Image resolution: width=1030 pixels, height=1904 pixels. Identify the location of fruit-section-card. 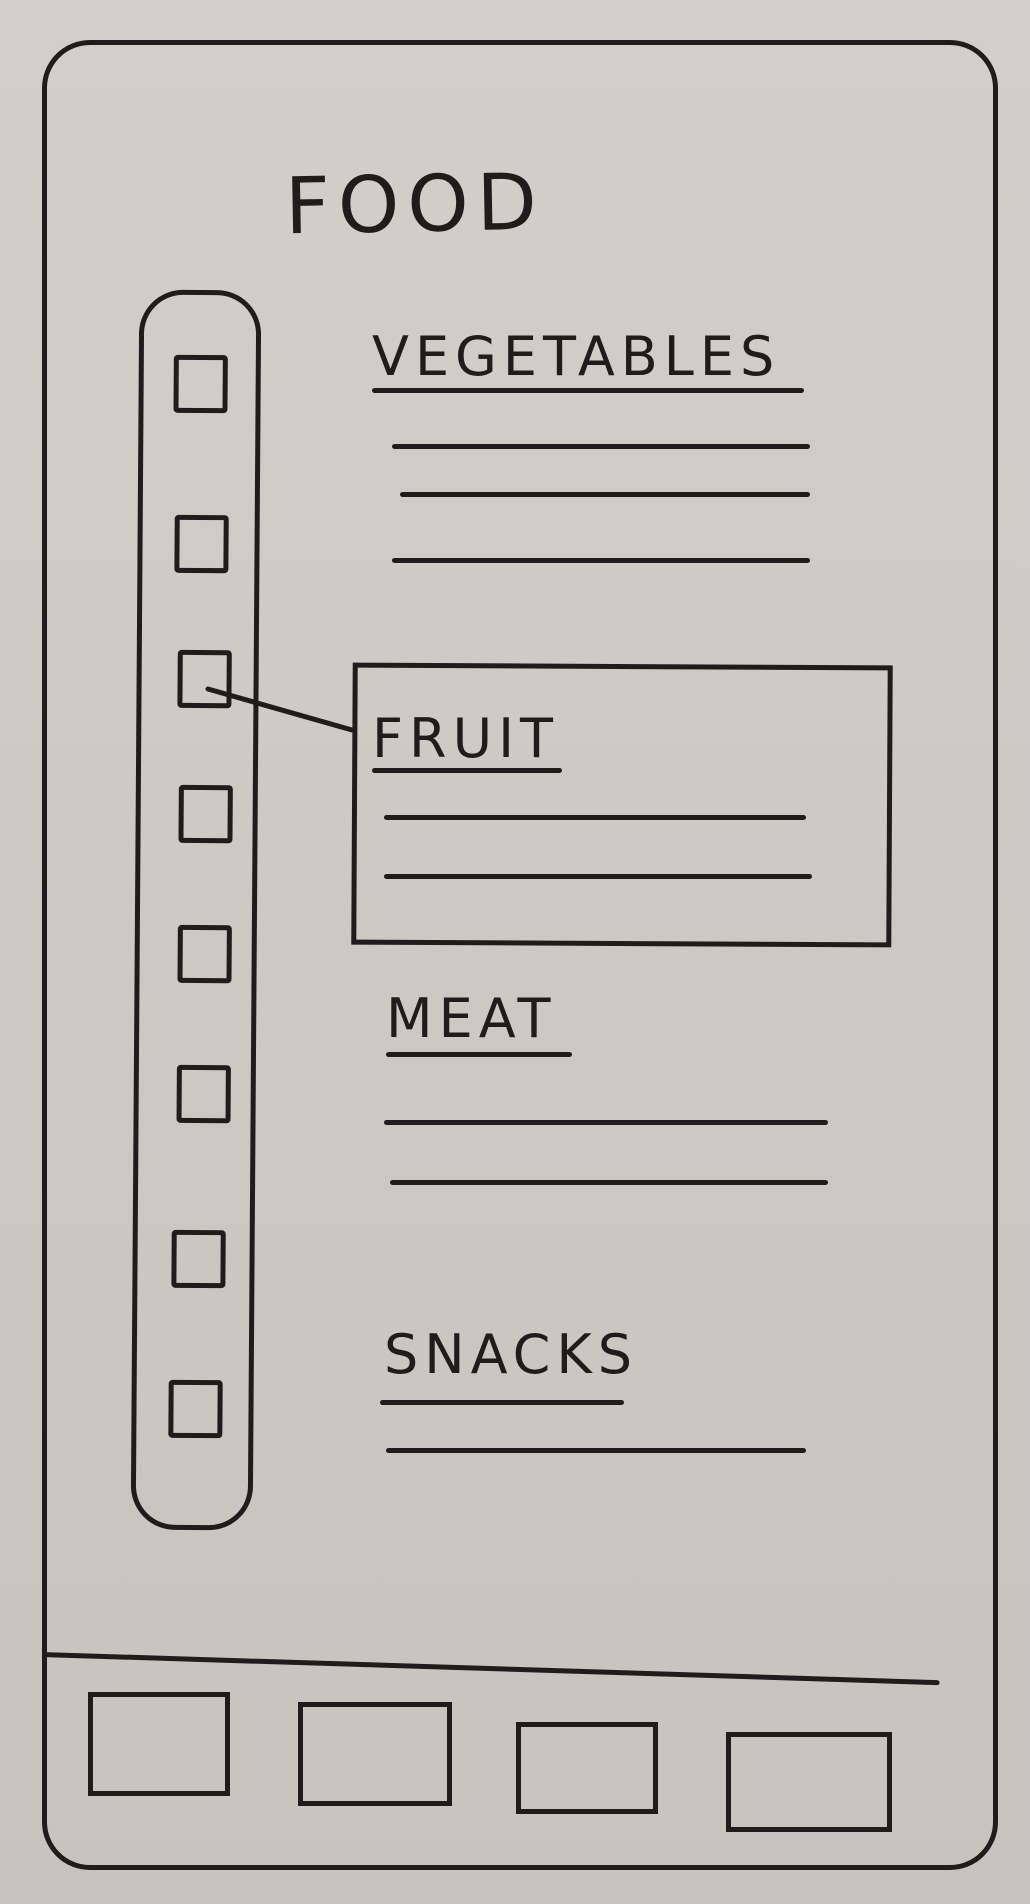
(622, 805).